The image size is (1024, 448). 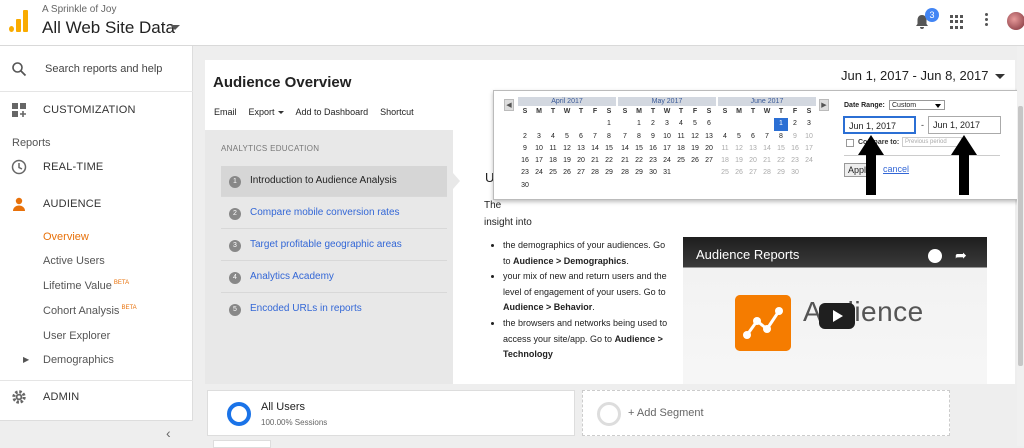 I want to click on video-player: Audience Reports ➦ Audience, so click(x=835, y=318).